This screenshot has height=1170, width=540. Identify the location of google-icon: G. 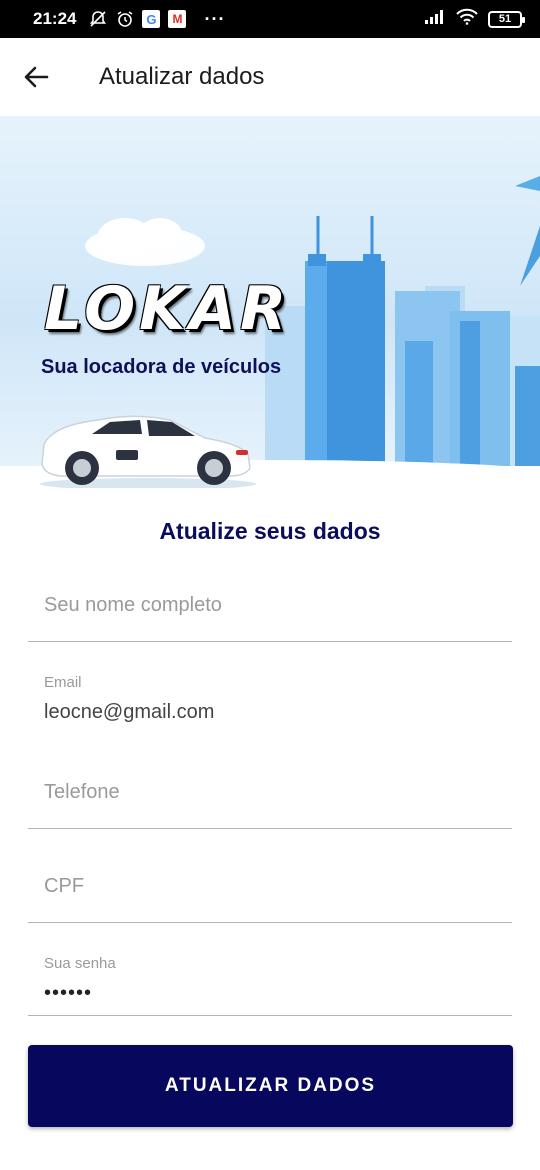
(151, 19).